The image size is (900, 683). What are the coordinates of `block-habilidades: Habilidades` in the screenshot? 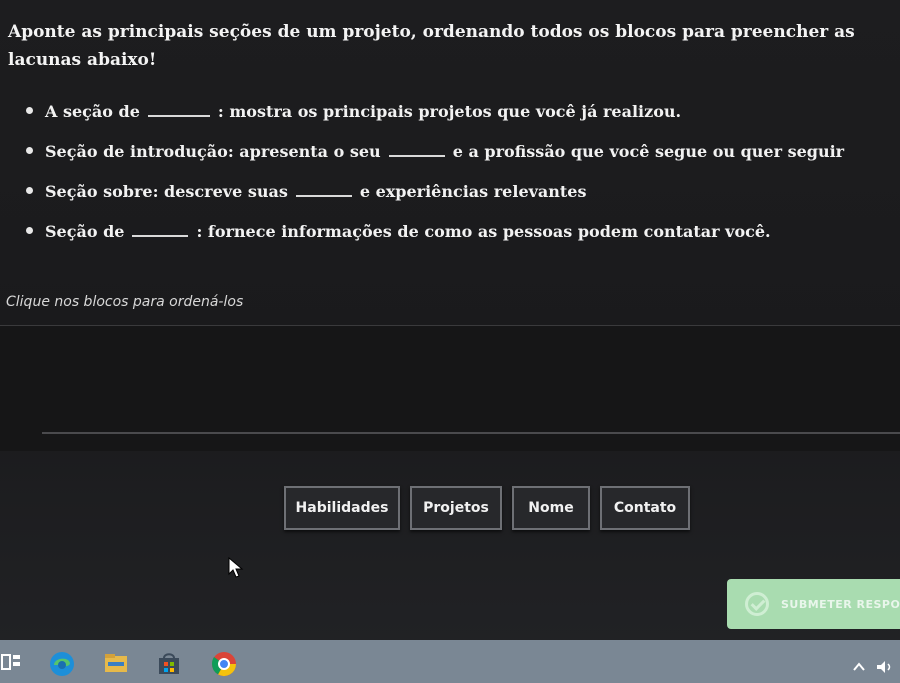 It's located at (342, 508).